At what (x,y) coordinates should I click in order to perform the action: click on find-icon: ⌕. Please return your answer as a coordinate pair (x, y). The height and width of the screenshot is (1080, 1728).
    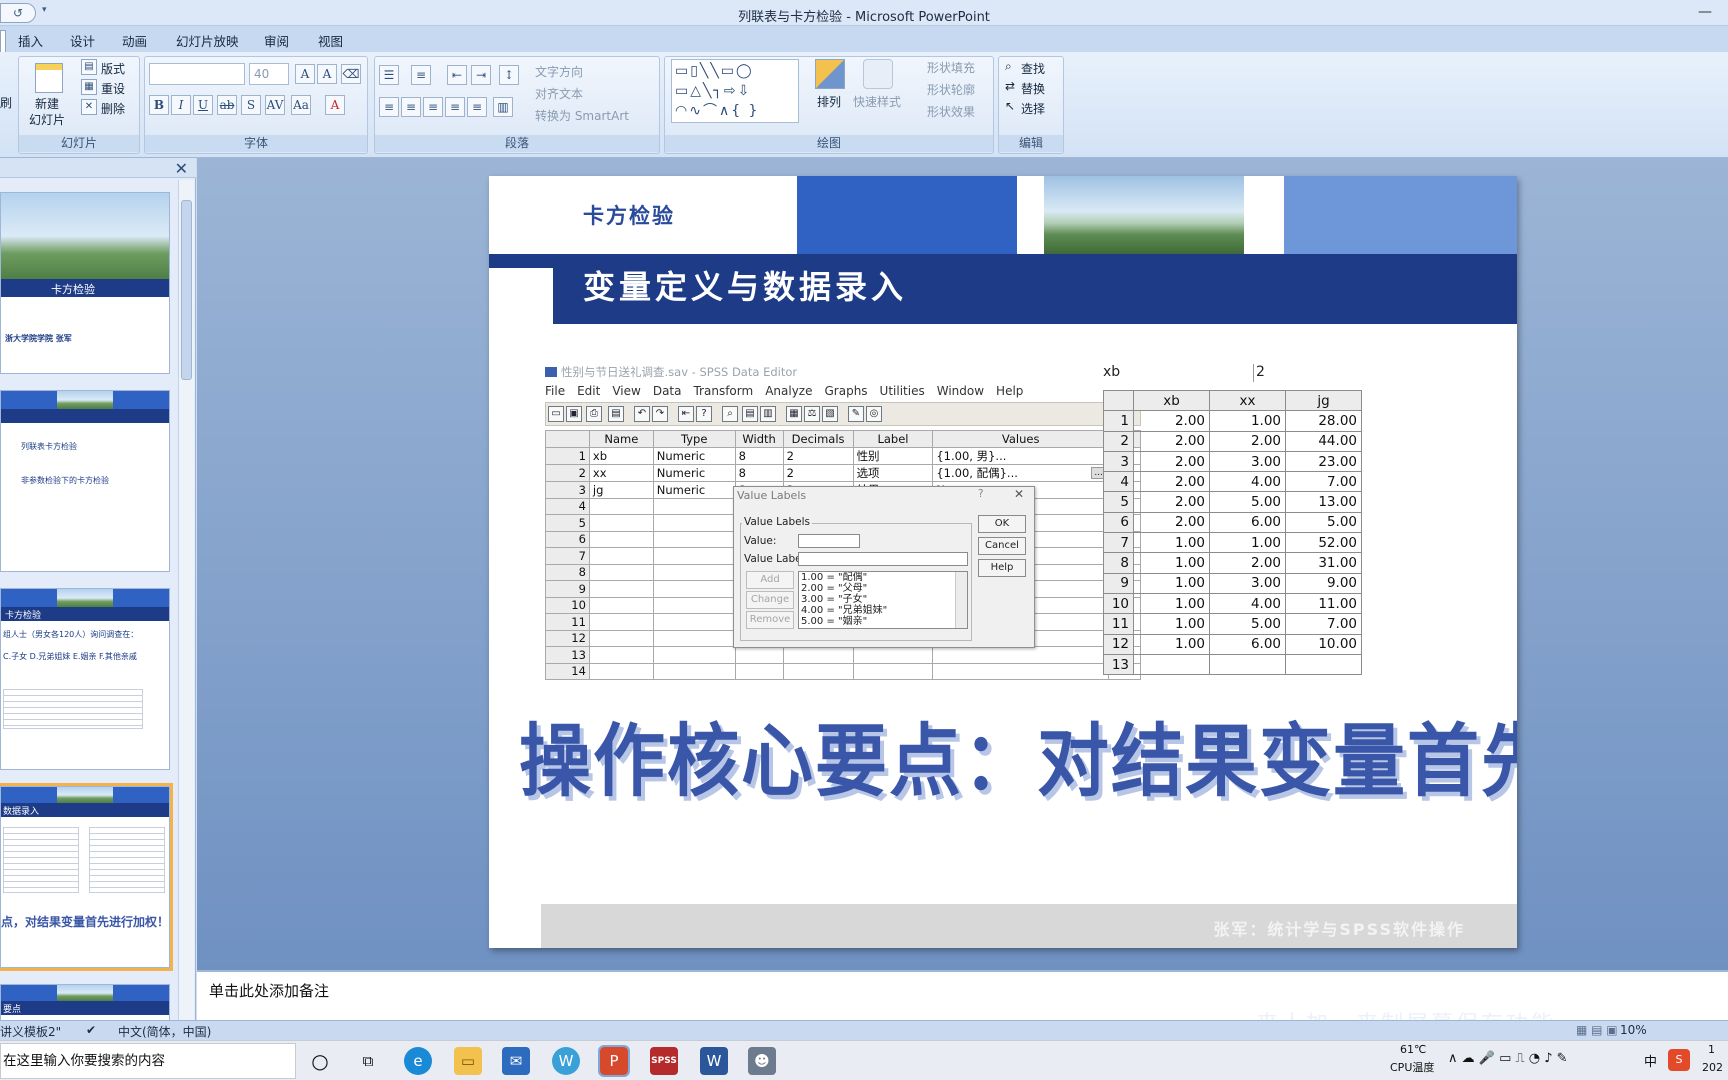
    Looking at the image, I should click on (1008, 66).